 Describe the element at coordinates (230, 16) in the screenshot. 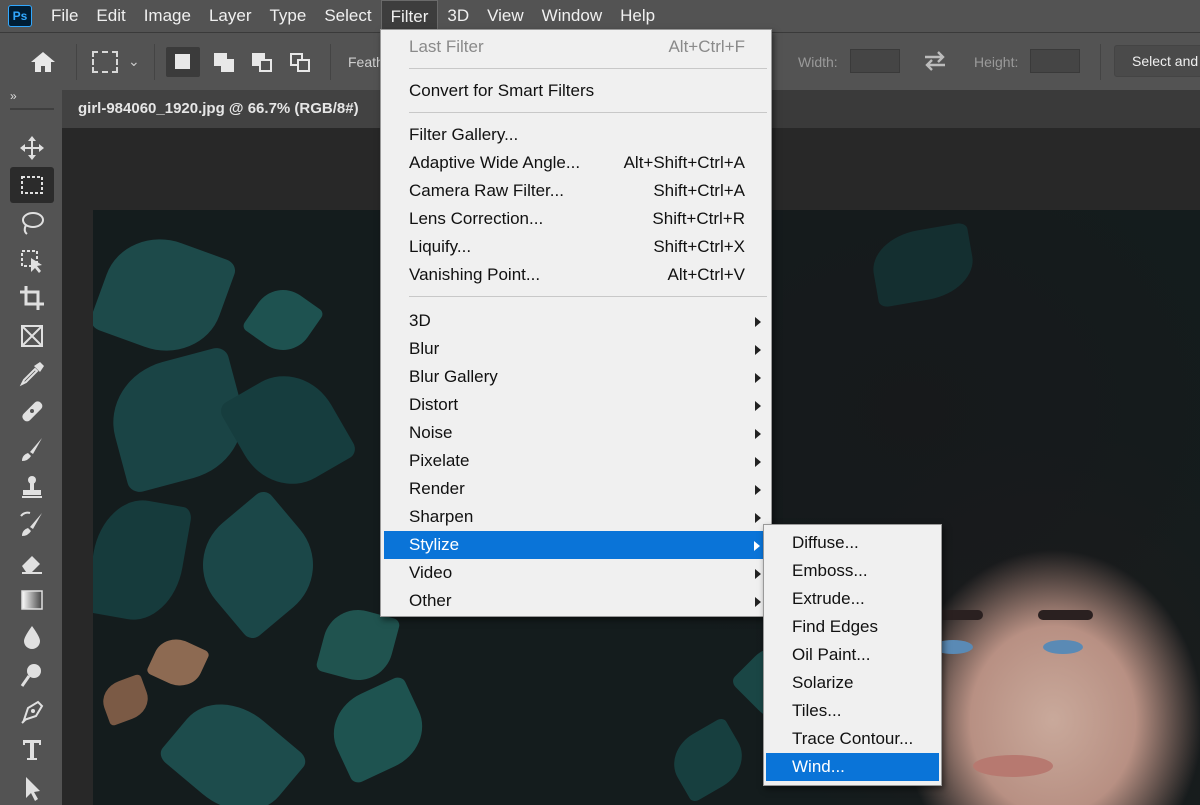

I see `menu-layer: Layer` at that location.